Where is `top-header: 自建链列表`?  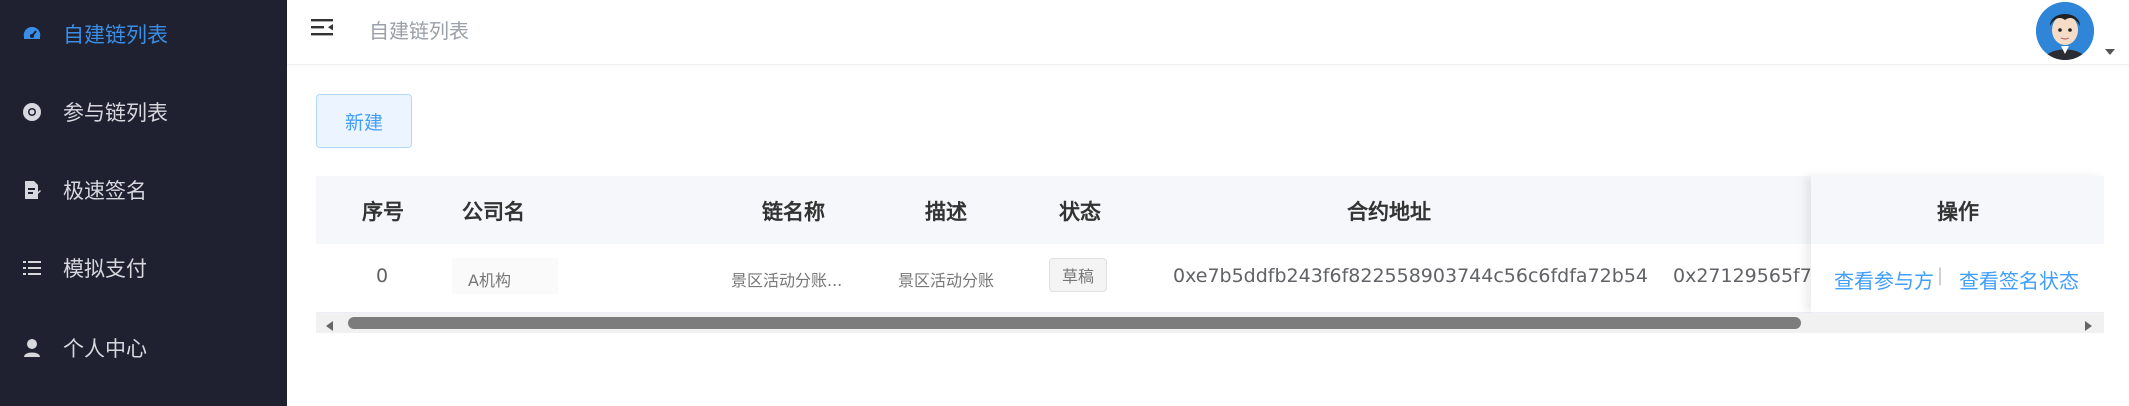
top-header: 自建链列表 is located at coordinates (1208, 32).